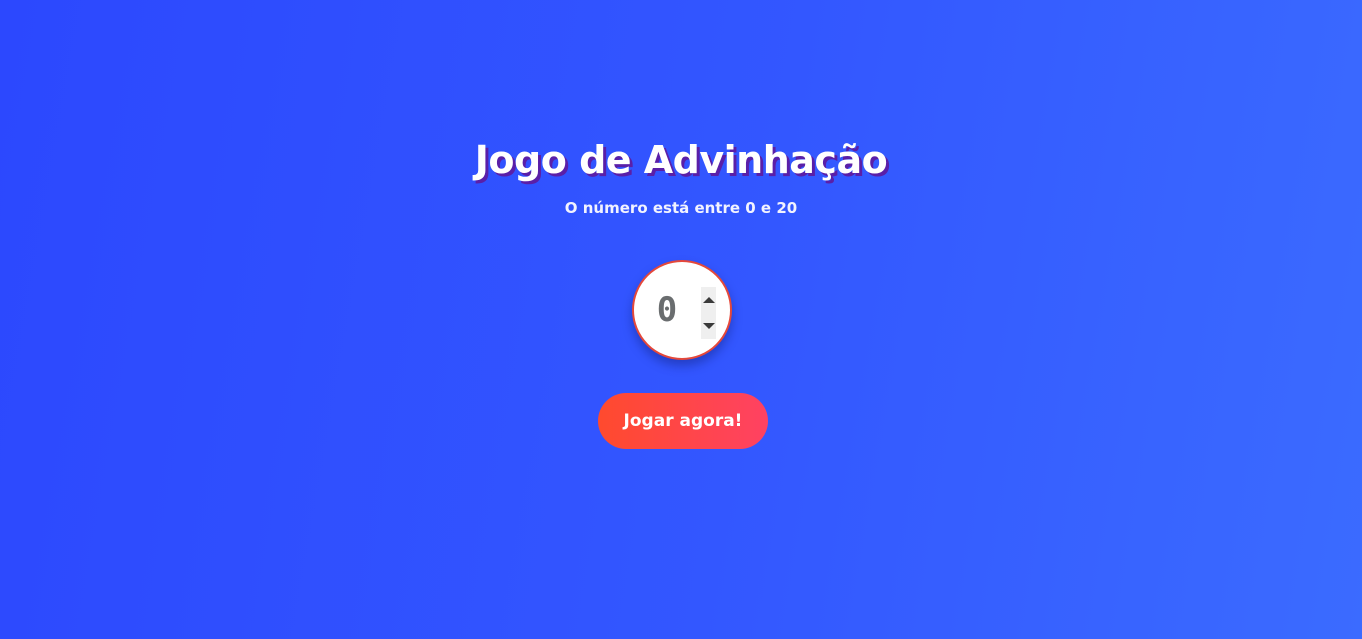 The width and height of the screenshot is (1362, 639). I want to click on page-title: Jogo de Advinhação, so click(681, 160).